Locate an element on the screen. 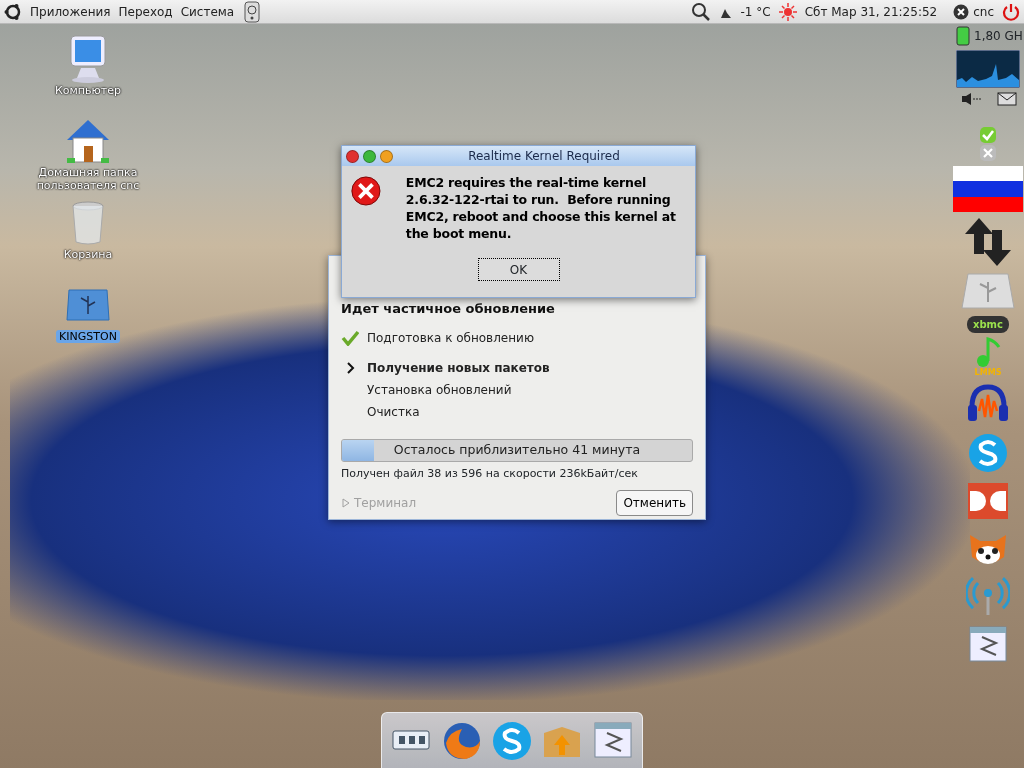 Image resolution: width=1024 pixels, height=768 pixels. download-status-text: Получен файл 38 из 596 на скорости 236kБайт/сек is located at coordinates (490, 473).